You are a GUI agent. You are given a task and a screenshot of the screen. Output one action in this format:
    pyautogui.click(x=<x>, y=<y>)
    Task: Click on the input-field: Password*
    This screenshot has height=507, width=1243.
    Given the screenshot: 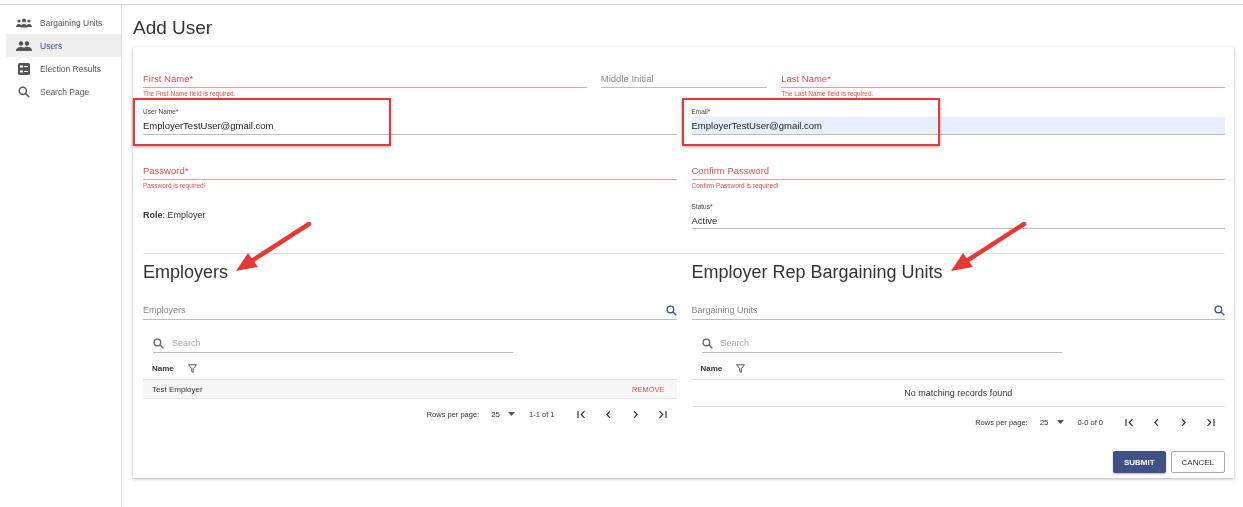 What is the action you would take?
    pyautogui.click(x=410, y=171)
    